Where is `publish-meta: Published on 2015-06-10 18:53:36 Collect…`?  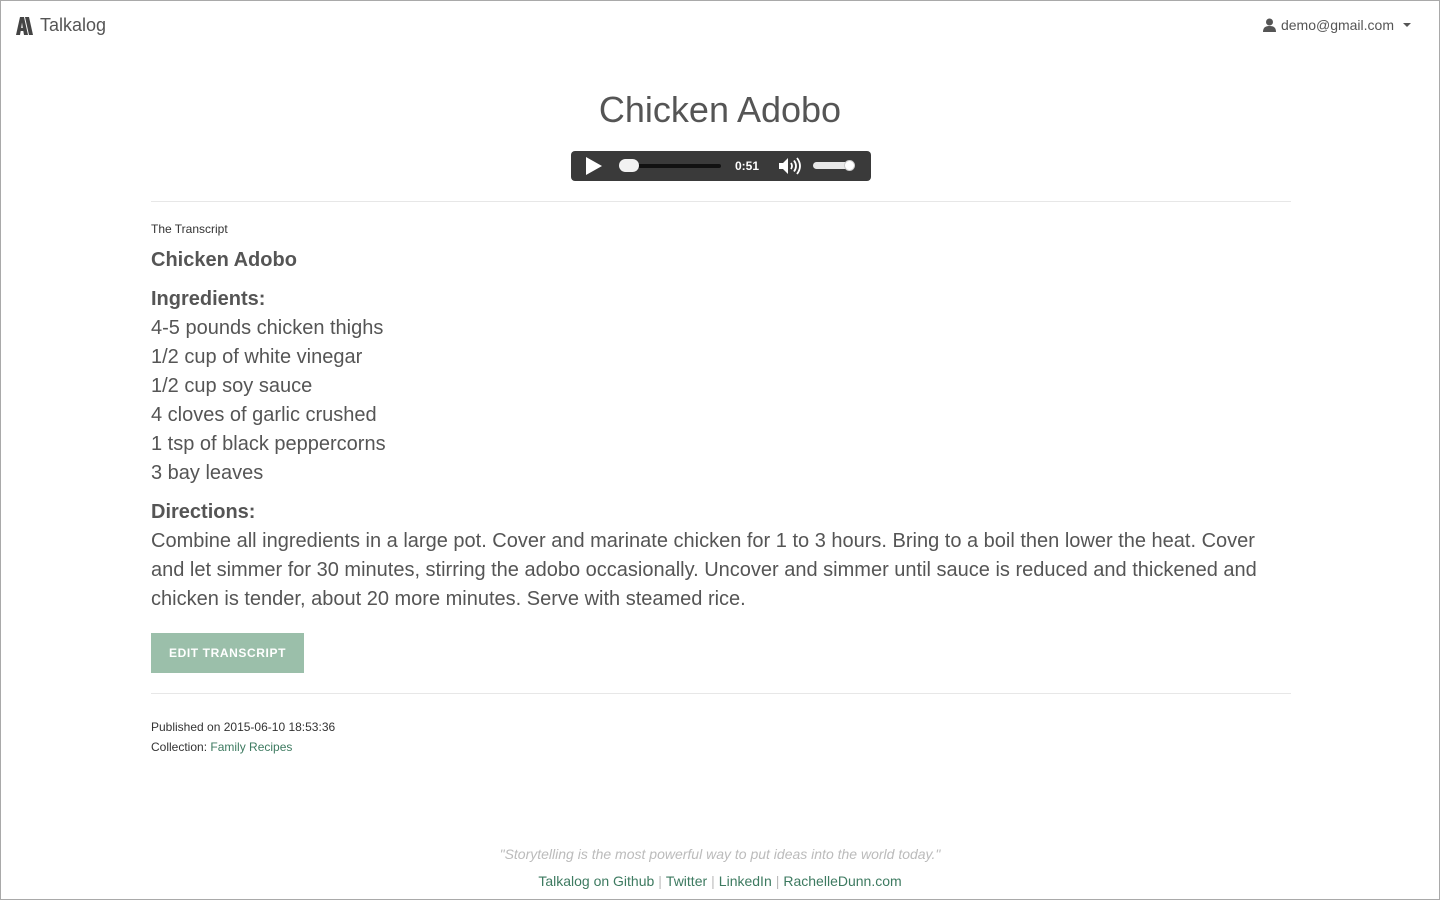
publish-meta: Published on 2015-06-10 18:53:36 Collect… is located at coordinates (243, 737).